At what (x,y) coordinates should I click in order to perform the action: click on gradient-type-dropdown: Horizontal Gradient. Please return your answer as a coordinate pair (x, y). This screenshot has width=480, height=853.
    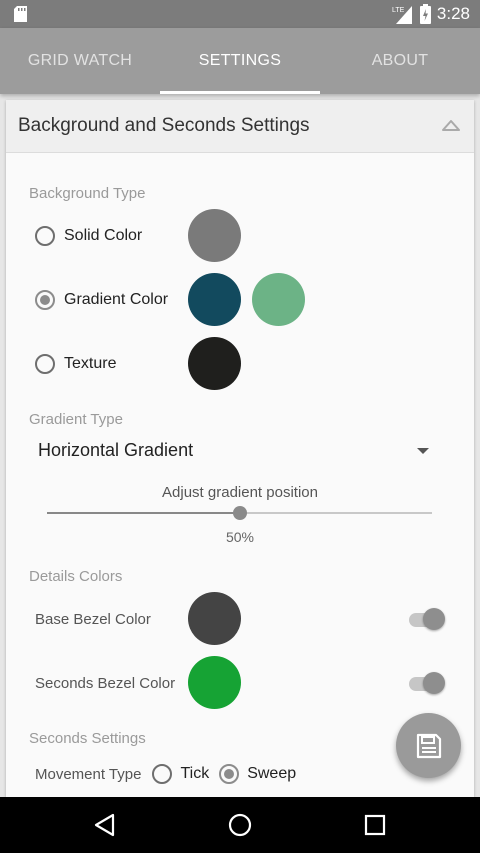
    Looking at the image, I should click on (115, 450).